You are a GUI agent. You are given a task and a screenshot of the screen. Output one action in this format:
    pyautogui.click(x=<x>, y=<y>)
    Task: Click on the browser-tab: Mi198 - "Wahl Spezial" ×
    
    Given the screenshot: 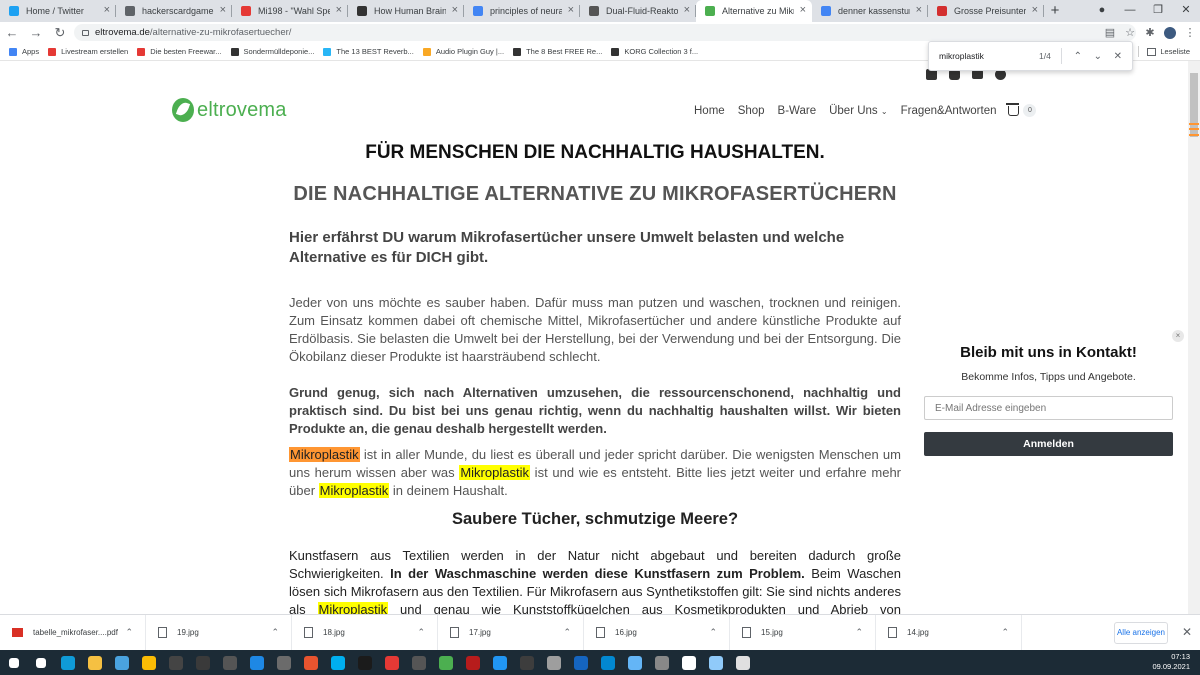 What is the action you would take?
    pyautogui.click(x=290, y=11)
    